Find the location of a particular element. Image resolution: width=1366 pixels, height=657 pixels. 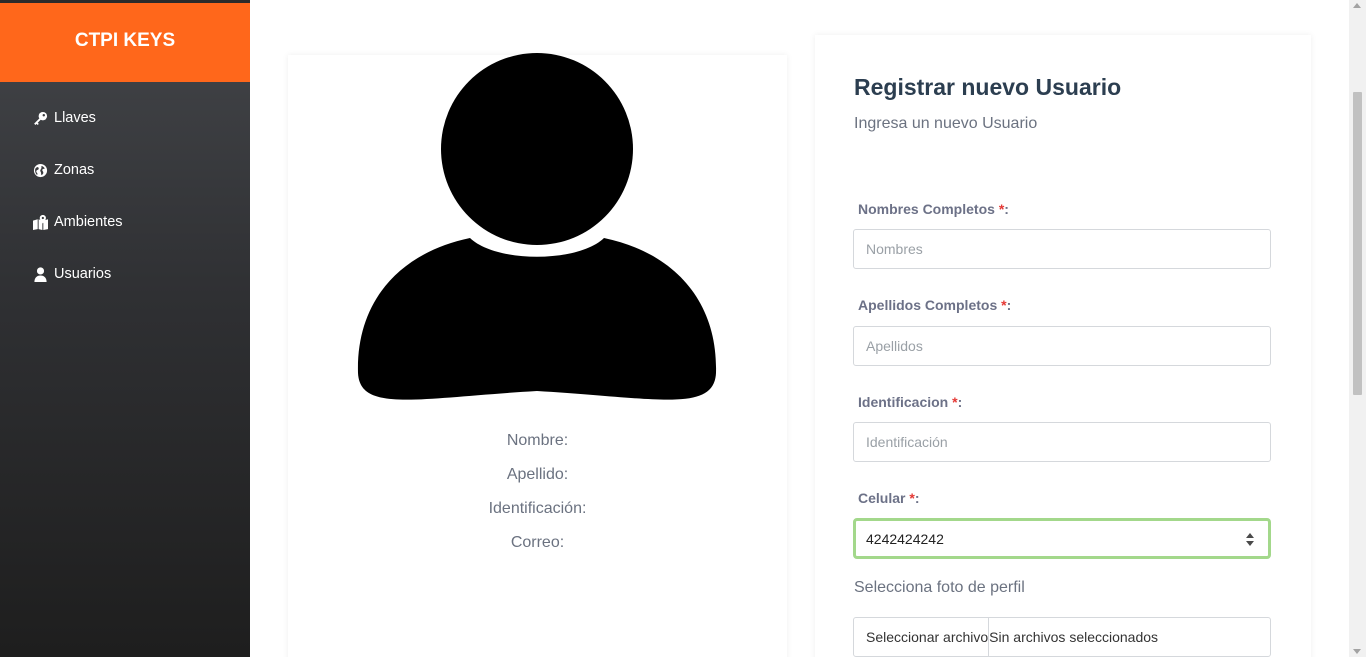

chevron-up-icon is located at coordinates (1250, 535).